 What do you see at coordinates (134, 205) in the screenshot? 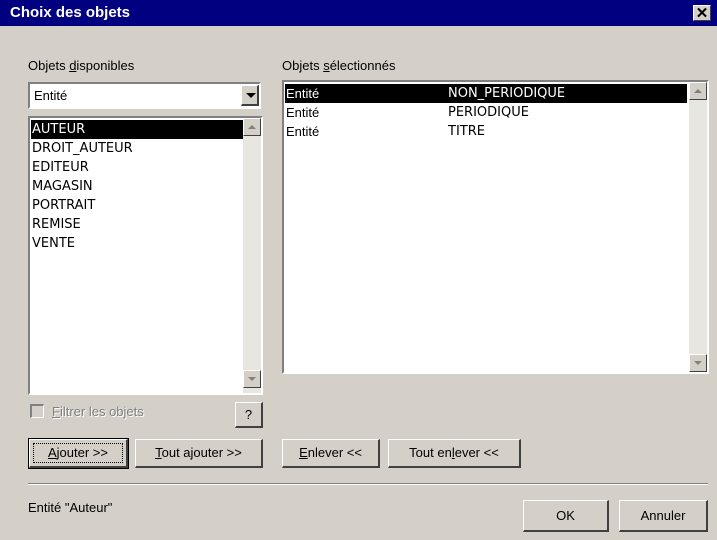
I see `list-item: PORTRAIT` at bounding box center [134, 205].